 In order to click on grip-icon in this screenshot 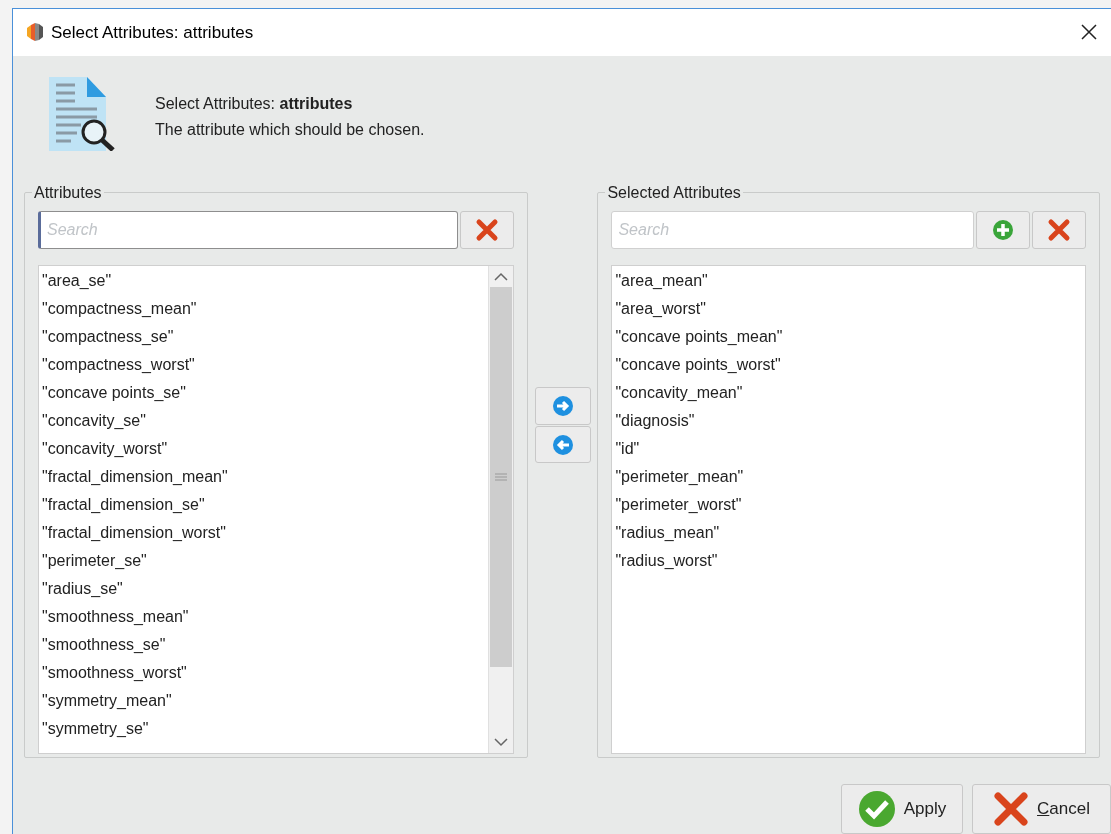, I will do `click(500, 476)`.